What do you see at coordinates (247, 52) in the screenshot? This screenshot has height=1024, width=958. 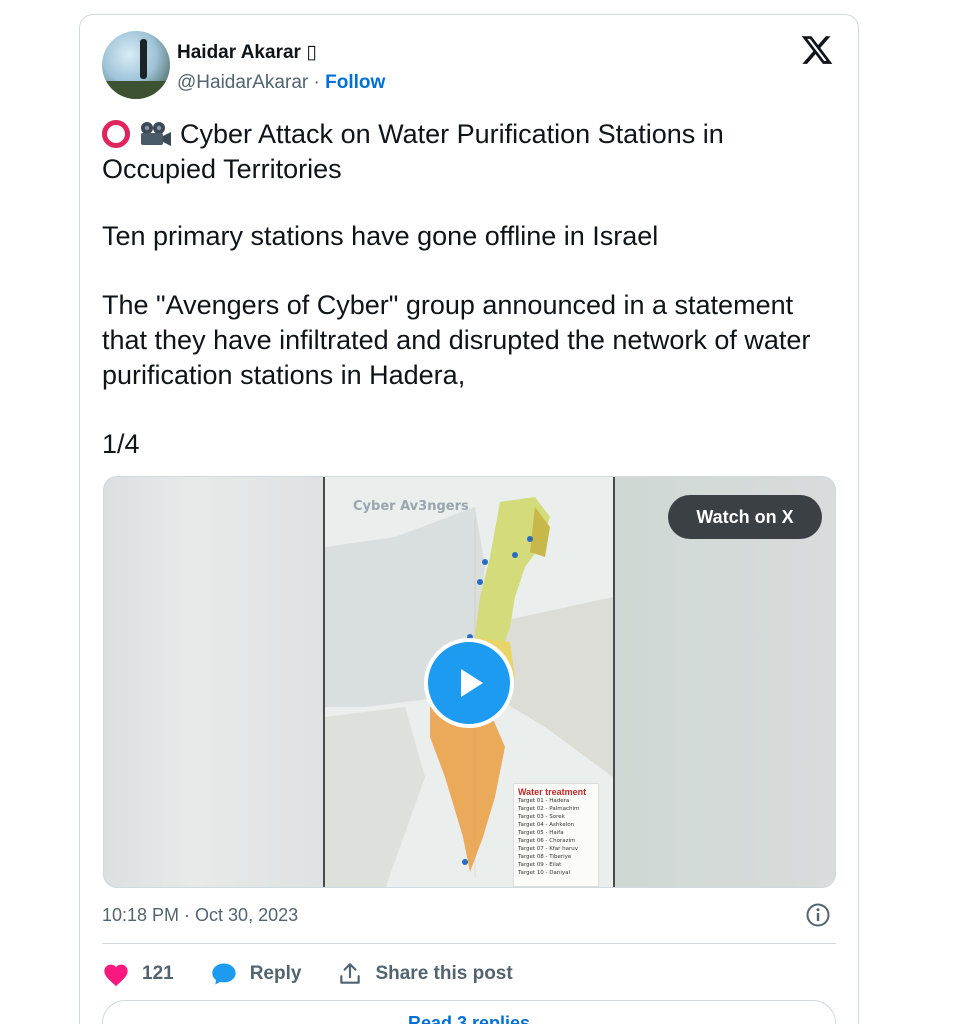 I see `author-name: Haidar Akarar ▯` at bounding box center [247, 52].